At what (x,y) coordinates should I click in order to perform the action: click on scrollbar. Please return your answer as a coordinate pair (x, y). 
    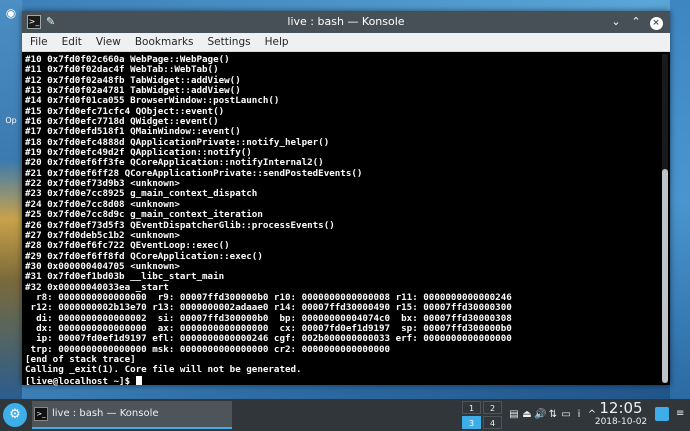
    Looking at the image, I should click on (665, 218).